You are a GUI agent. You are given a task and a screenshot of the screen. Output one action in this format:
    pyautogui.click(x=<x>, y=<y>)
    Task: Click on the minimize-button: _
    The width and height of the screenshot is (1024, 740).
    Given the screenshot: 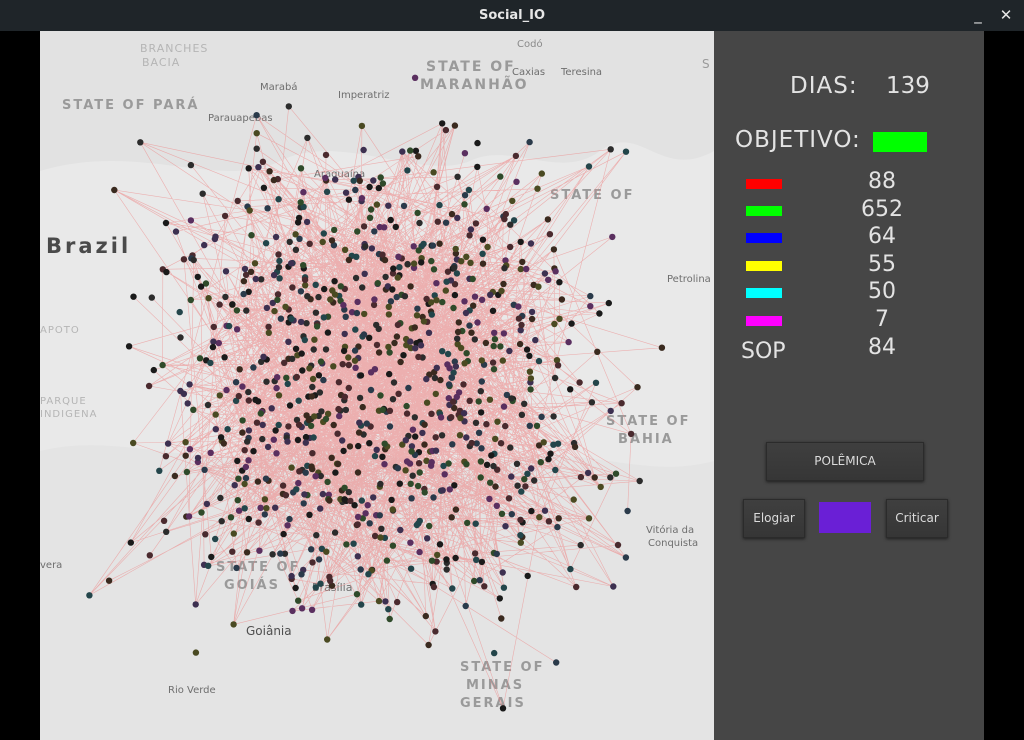 What is the action you would take?
    pyautogui.click(x=978, y=15)
    